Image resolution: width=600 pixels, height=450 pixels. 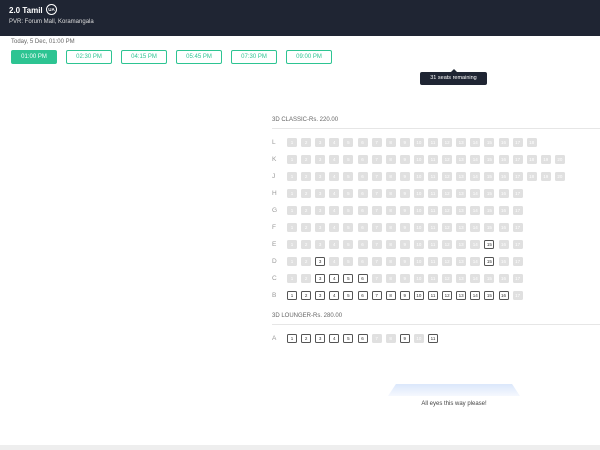 What do you see at coordinates (274, 338) in the screenshot?
I see `row-label: A` at bounding box center [274, 338].